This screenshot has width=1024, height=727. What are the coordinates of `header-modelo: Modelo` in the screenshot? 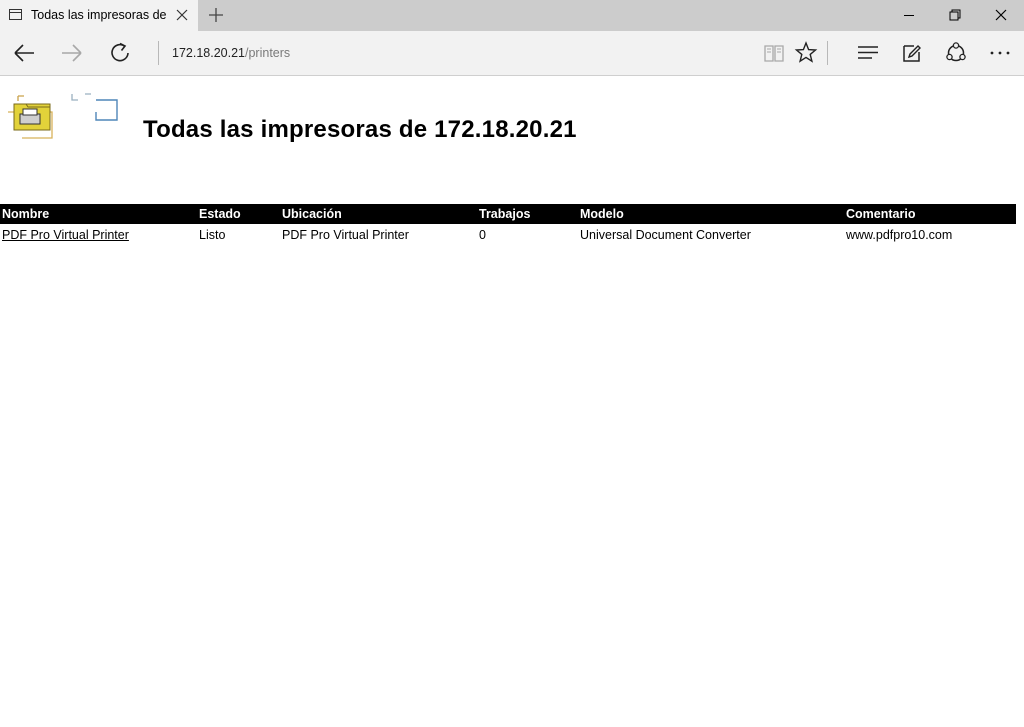 It's located at (711, 214).